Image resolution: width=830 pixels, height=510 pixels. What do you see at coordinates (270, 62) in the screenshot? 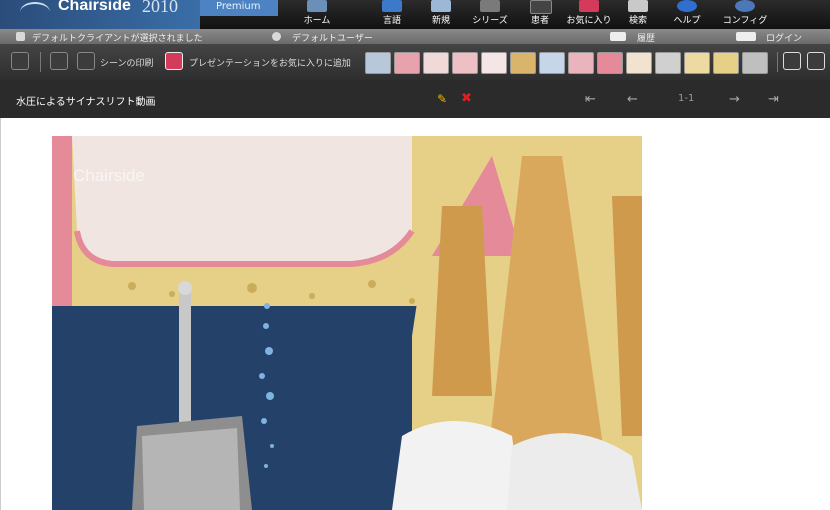
I see `add-to-favorites-button: プレゼンテーションをお気に入りに追加` at bounding box center [270, 62].